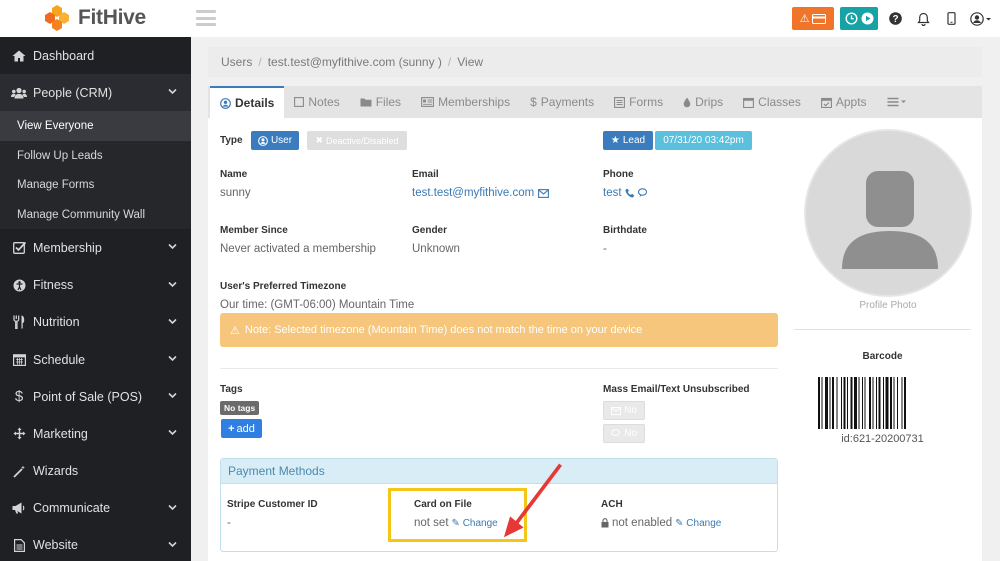  I want to click on tags-label: Tags, so click(231, 389).